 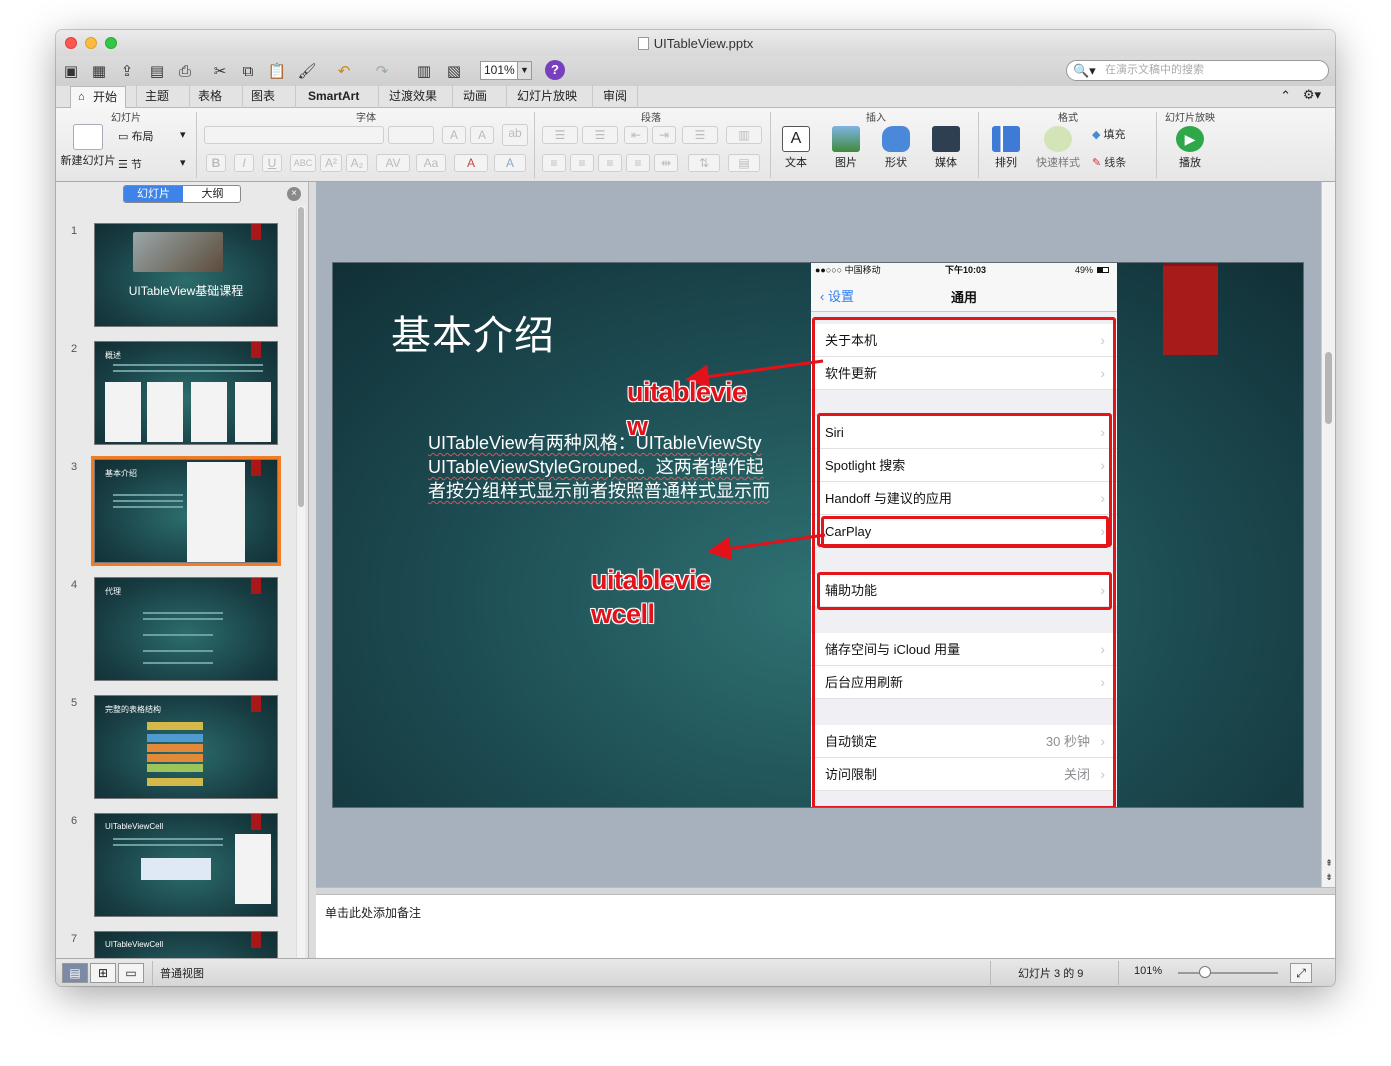 I want to click on slide-thumbnail-6: UITableViewCell, so click(x=186, y=865).